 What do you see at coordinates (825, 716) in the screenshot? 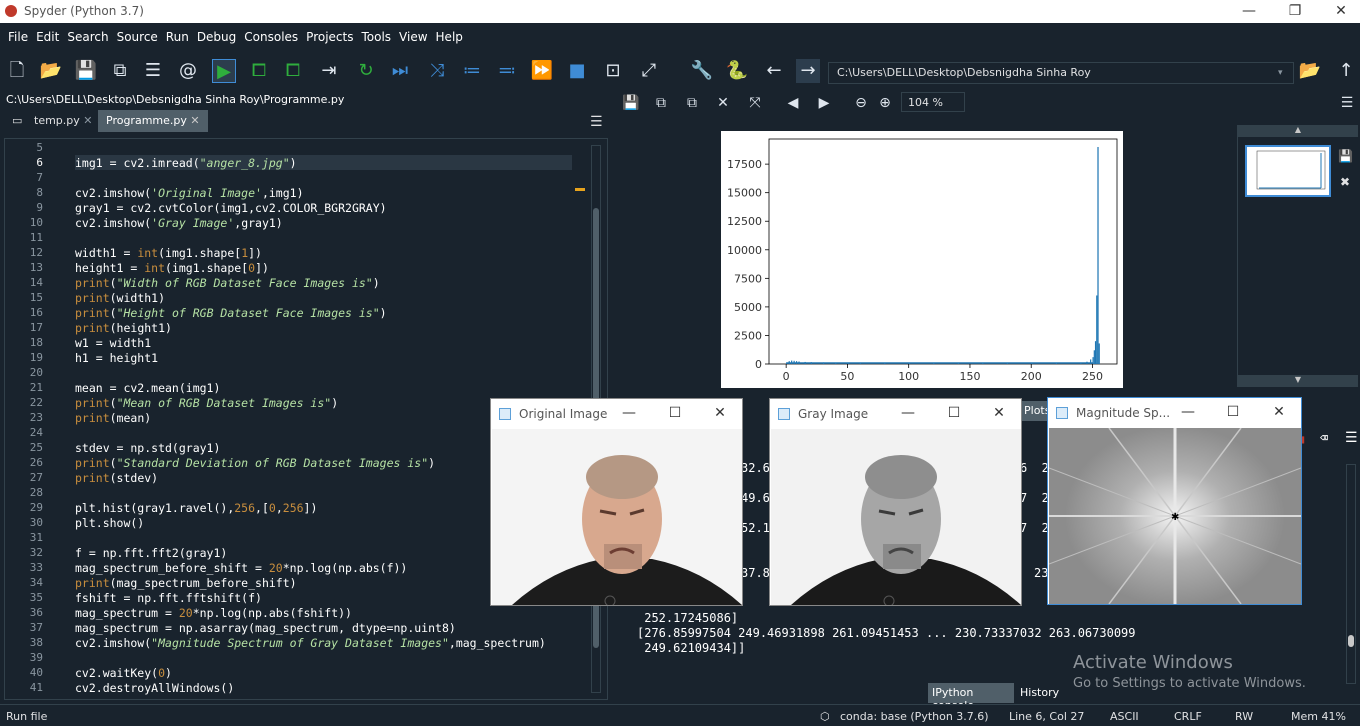
I see `conda-env-icon: ⬡` at bounding box center [825, 716].